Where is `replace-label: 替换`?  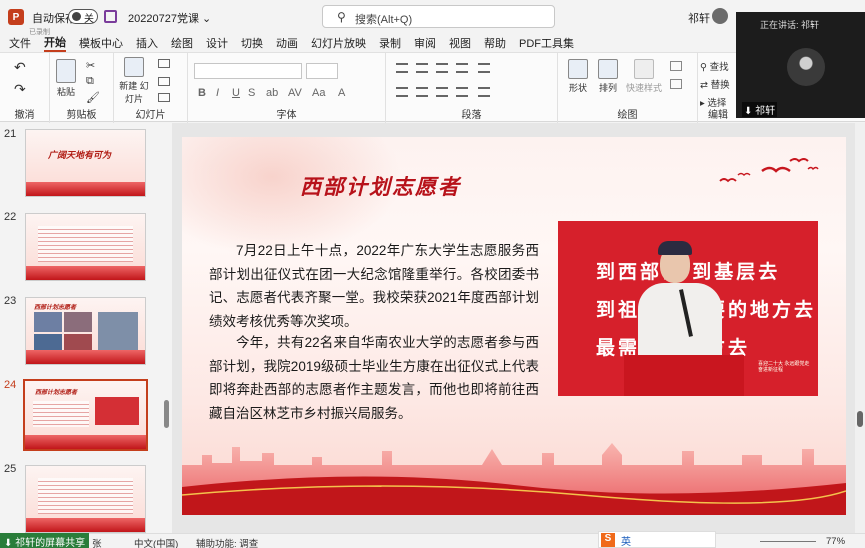
replace-label: 替换 is located at coordinates (720, 85).